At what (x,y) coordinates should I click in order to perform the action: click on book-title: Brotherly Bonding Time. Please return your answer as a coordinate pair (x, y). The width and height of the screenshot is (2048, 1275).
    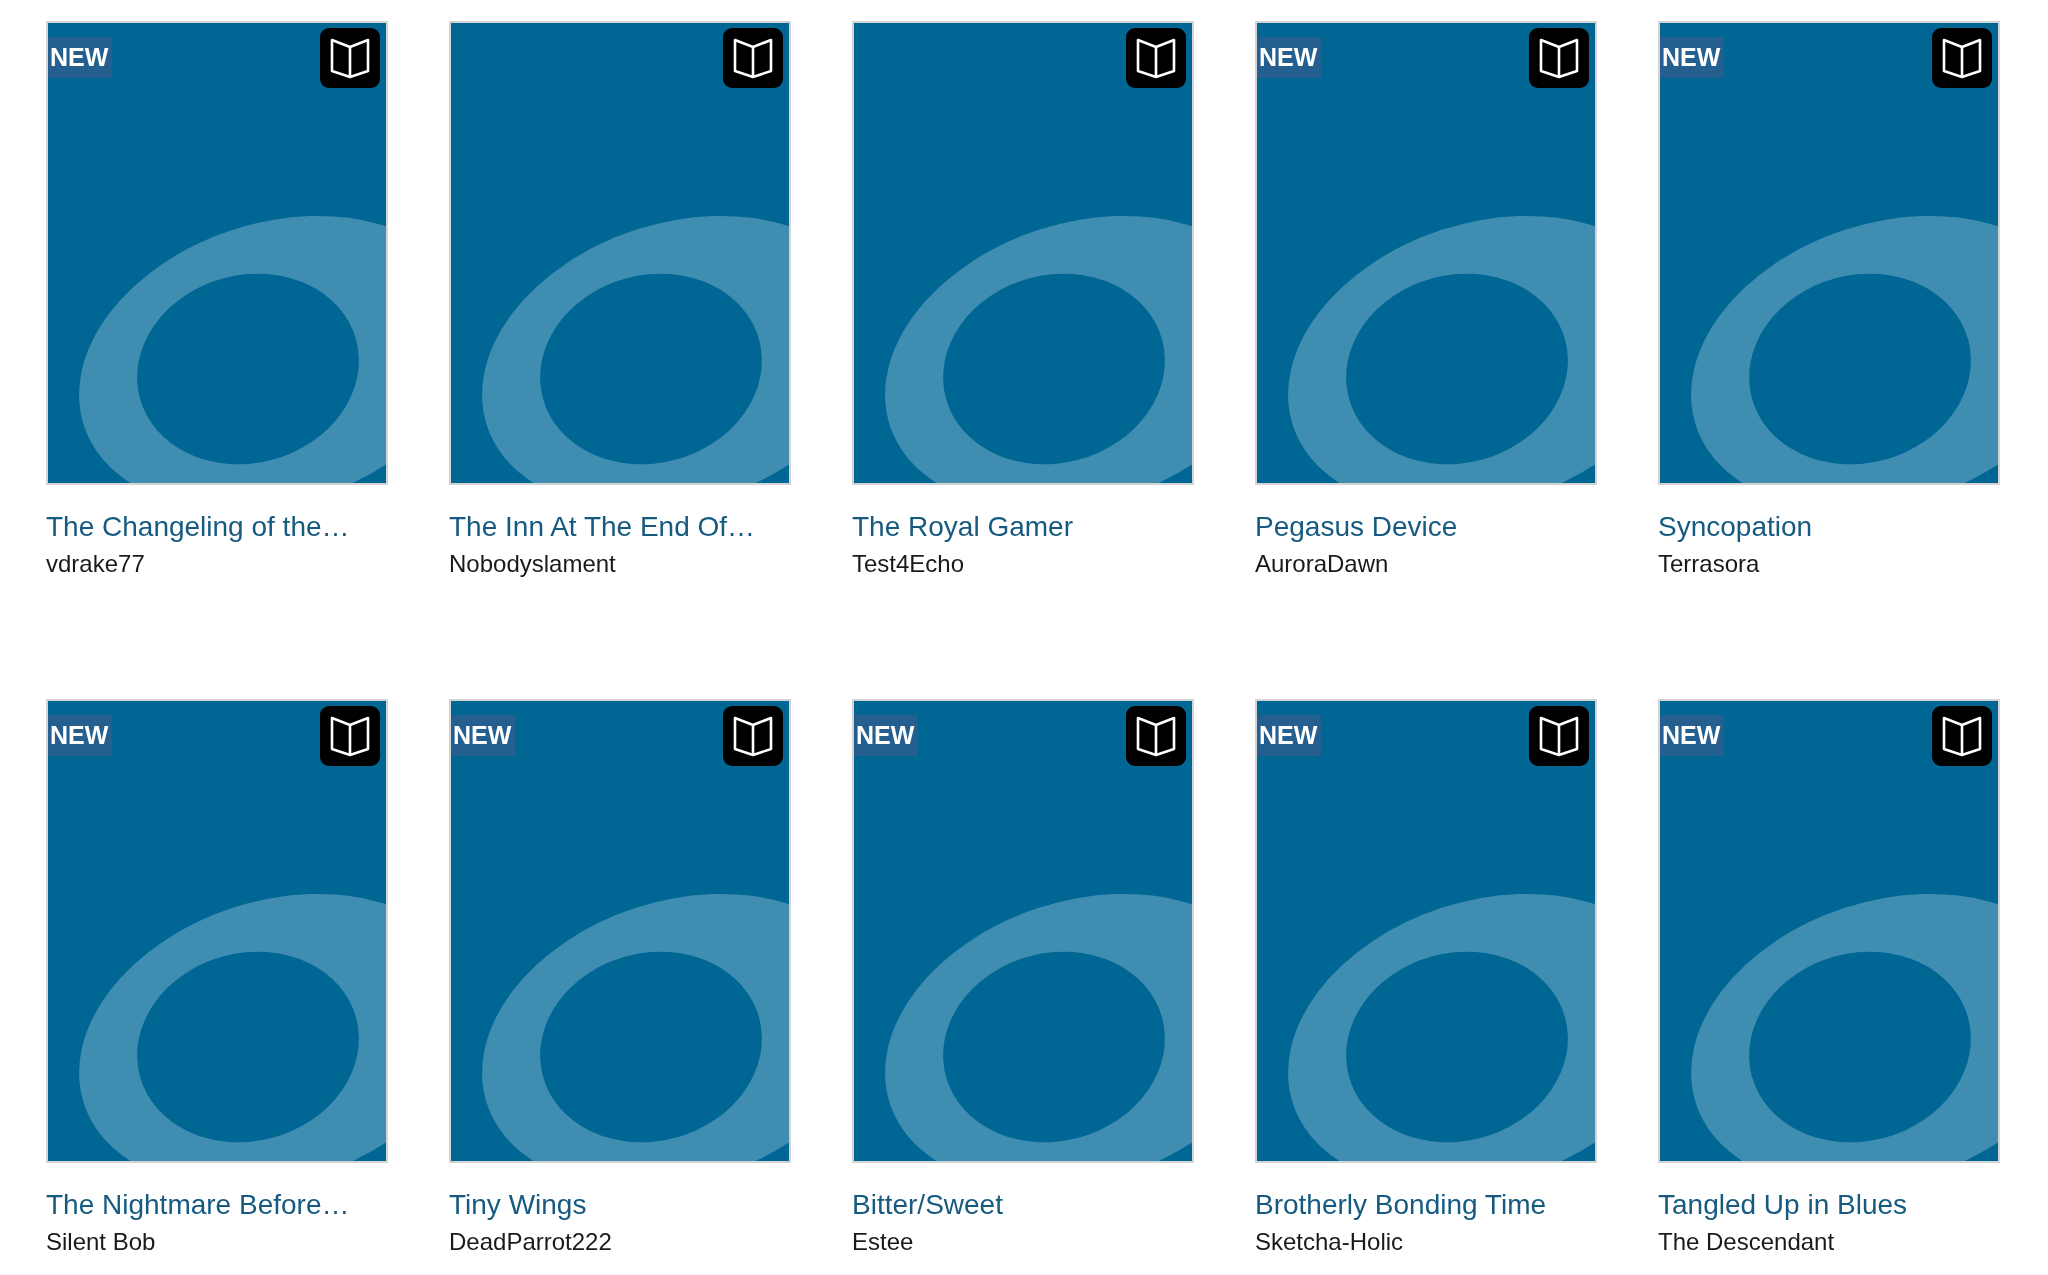
    Looking at the image, I should click on (1426, 1205).